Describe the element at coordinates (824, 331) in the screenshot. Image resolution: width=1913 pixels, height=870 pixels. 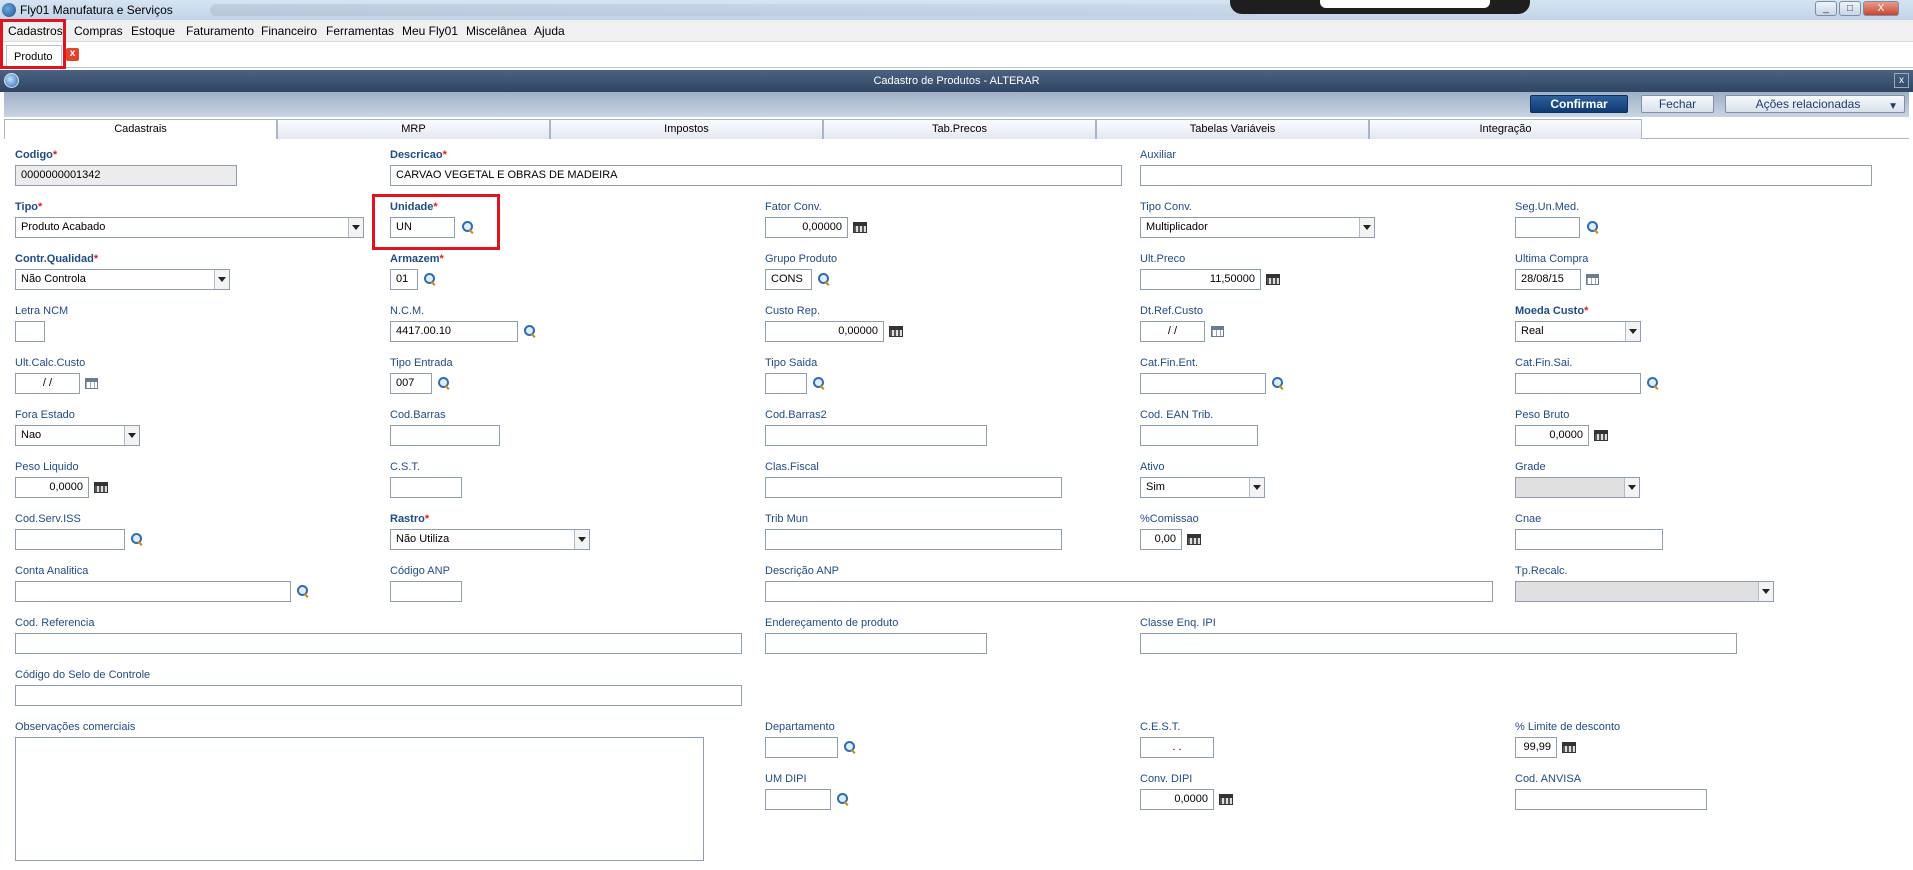
I see `custo-rep-field: 0,00000` at that location.